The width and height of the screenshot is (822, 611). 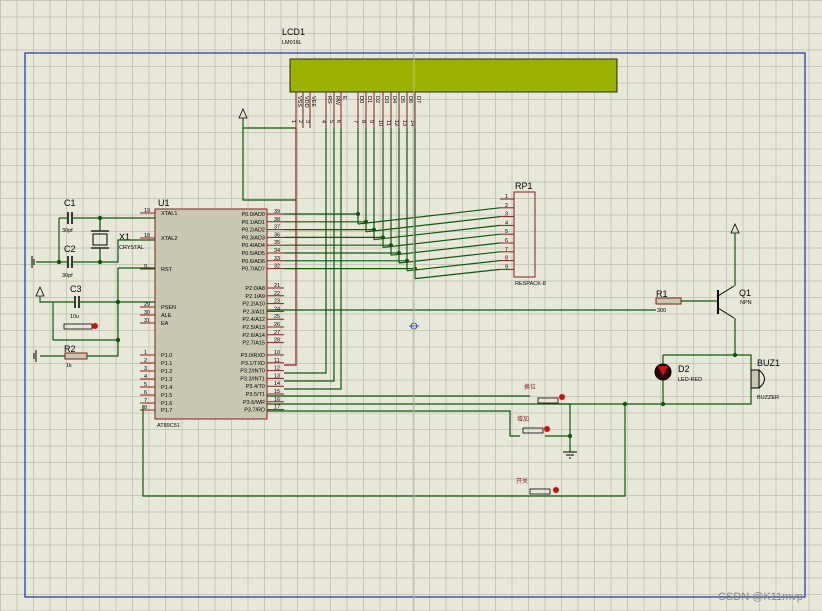 I want to click on buz-ref: BUZ1, so click(x=768, y=363).